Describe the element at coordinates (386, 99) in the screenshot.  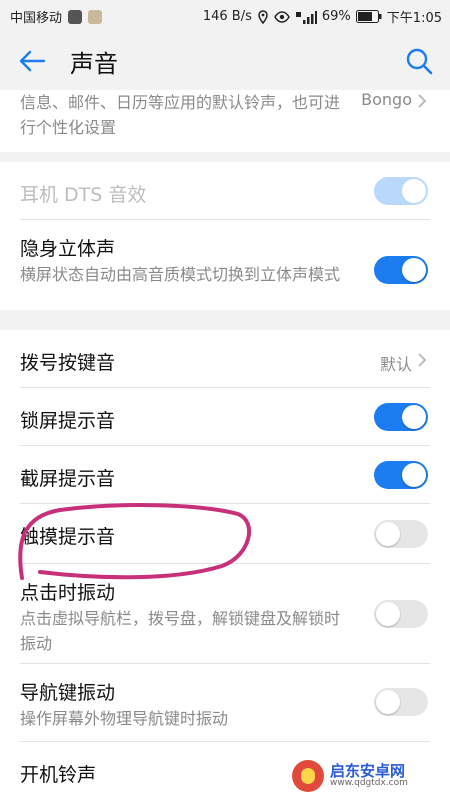
I see `ringtone-value: Bongo` at that location.